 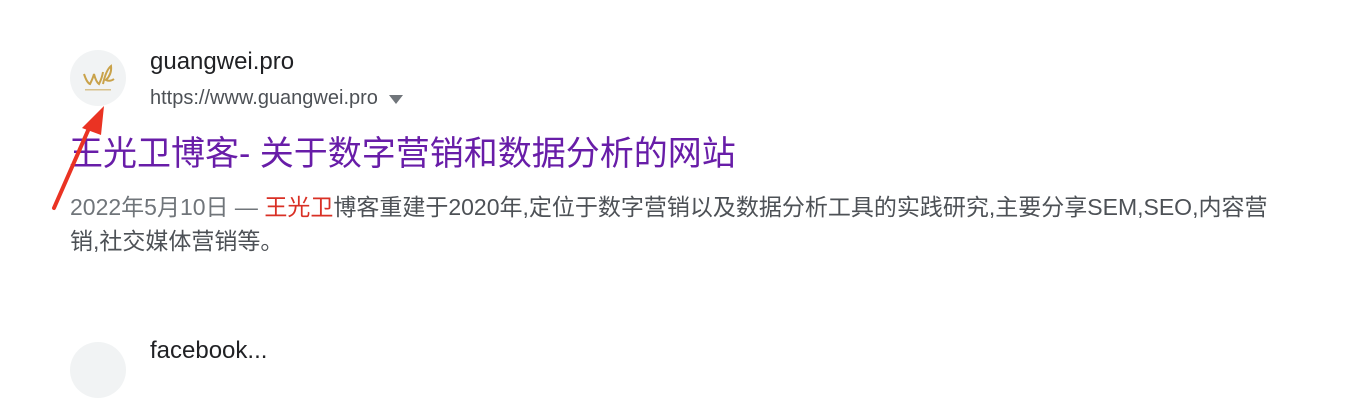 What do you see at coordinates (402, 154) in the screenshot?
I see `result-title-link: 王光卫博客- 关于数字营销和数据分析的网站` at bounding box center [402, 154].